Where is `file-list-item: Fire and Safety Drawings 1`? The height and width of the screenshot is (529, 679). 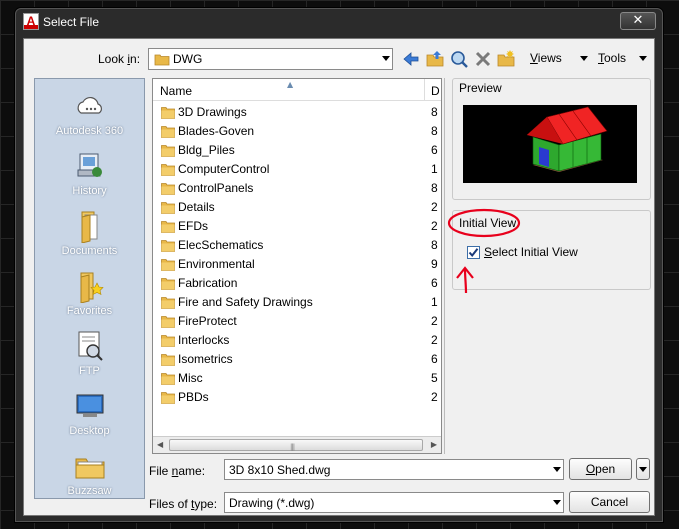 file-list-item: Fire and Safety Drawings 1 is located at coordinates (297, 302).